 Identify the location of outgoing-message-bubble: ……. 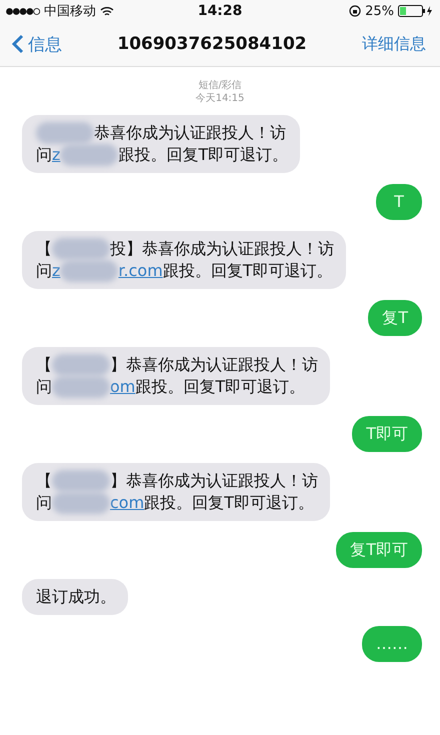
(392, 644).